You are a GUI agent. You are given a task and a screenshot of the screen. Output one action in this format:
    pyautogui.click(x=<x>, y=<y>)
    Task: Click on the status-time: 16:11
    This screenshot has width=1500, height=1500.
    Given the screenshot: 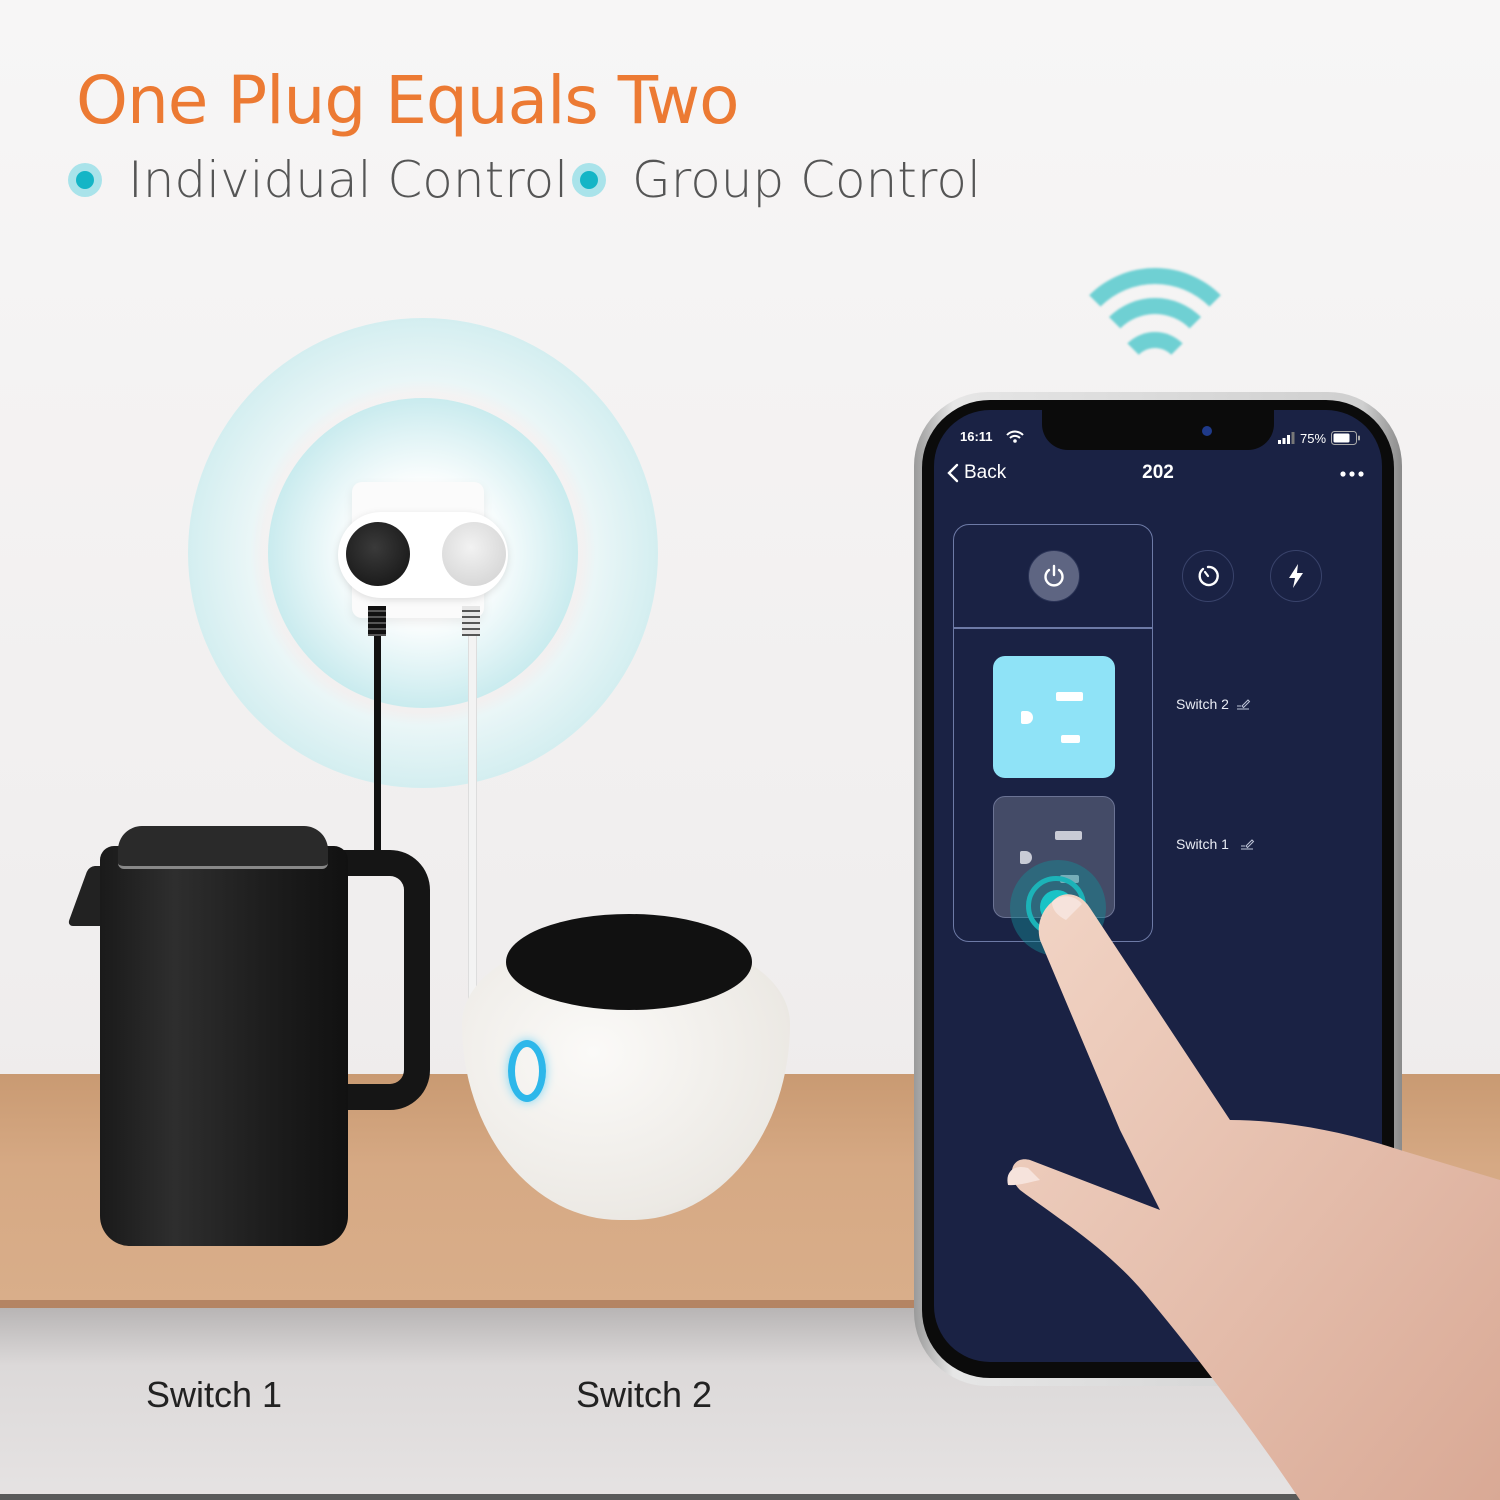 What is the action you would take?
    pyautogui.click(x=976, y=436)
    